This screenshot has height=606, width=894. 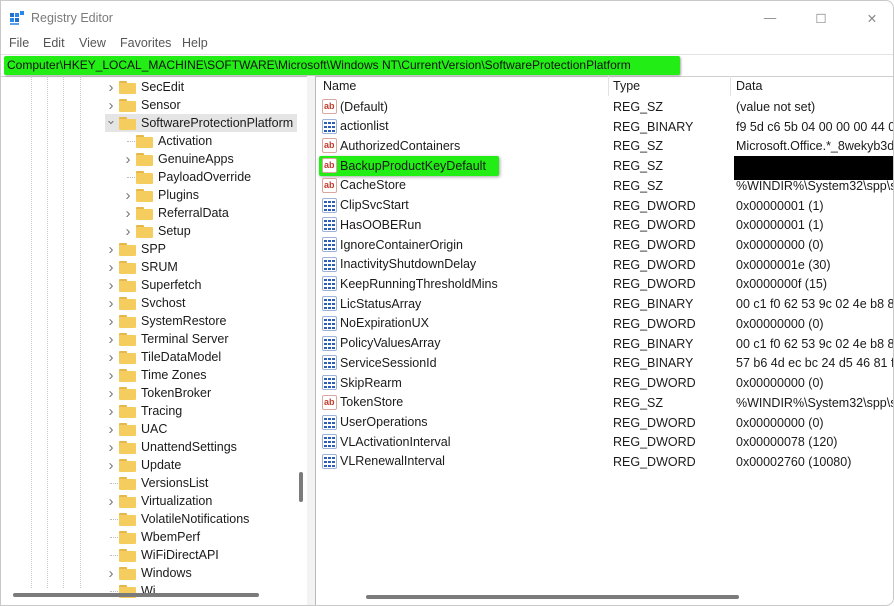 What do you see at coordinates (127, 357) in the screenshot?
I see `folder-icon` at bounding box center [127, 357].